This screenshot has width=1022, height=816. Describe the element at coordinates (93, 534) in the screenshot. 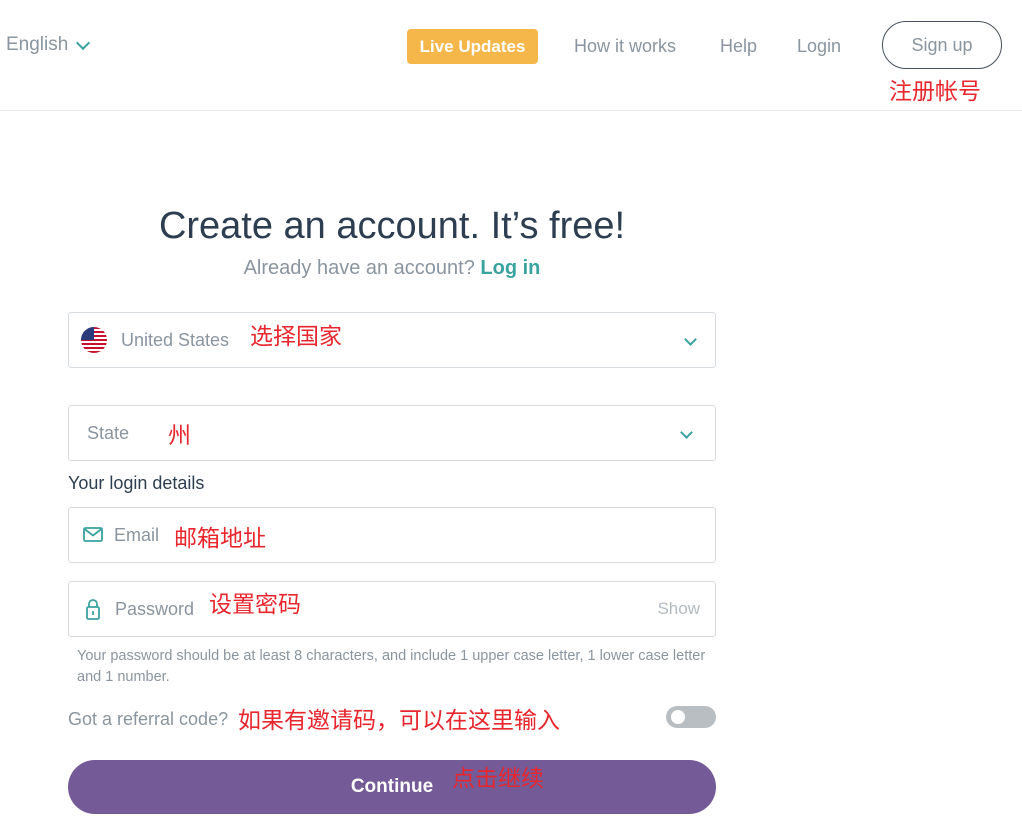

I see `mail-icon` at that location.